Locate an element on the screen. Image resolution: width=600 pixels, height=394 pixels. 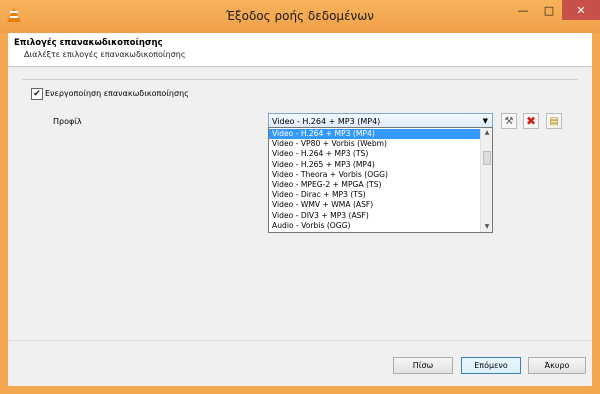
dropdown-item: Video - DIV3 + MP3 (ASF) is located at coordinates (375, 216).